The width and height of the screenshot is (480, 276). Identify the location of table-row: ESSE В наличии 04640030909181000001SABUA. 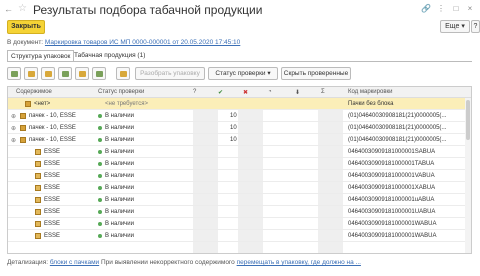
(239, 152).